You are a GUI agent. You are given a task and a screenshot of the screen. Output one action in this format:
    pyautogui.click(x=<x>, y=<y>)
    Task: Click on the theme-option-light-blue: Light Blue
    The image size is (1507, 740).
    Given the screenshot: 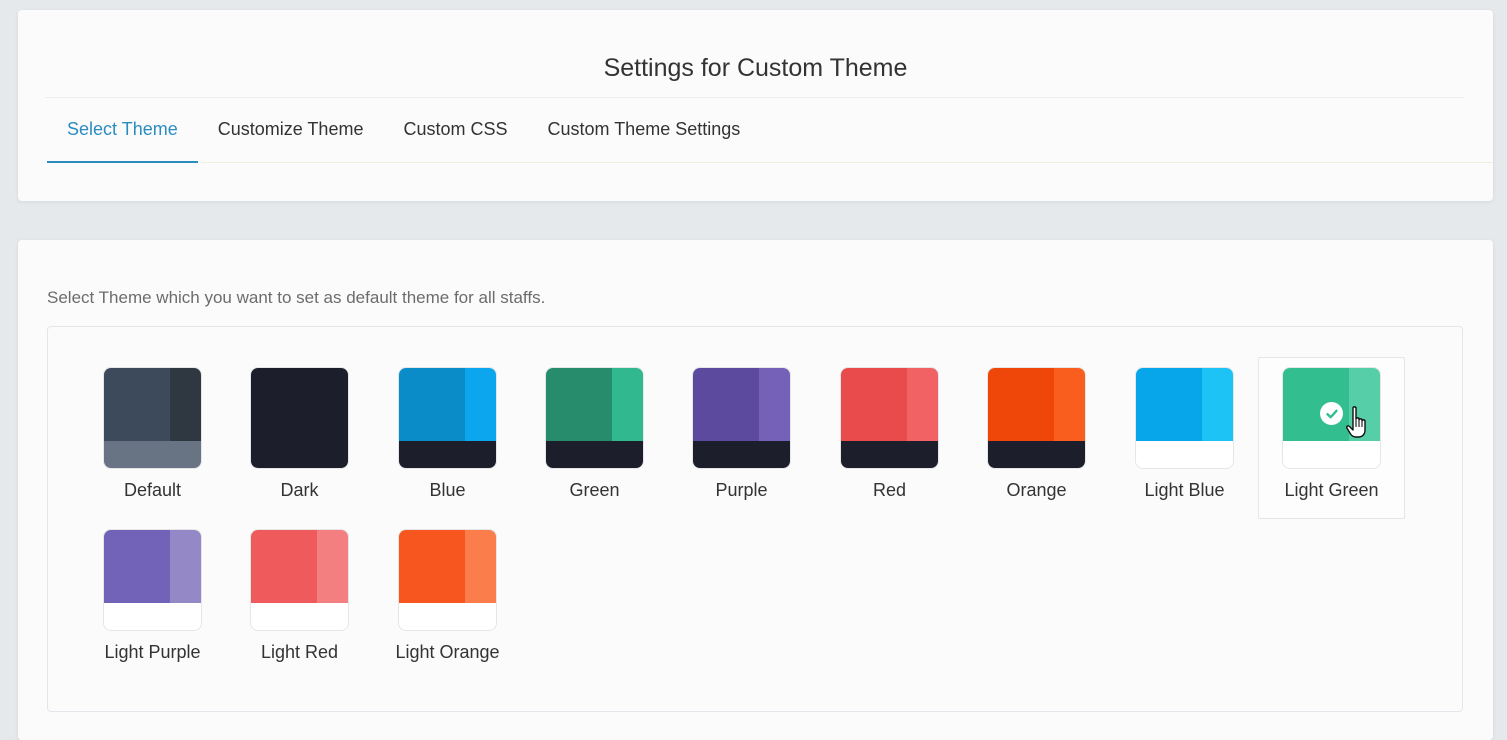 What is the action you would take?
    pyautogui.click(x=1184, y=438)
    